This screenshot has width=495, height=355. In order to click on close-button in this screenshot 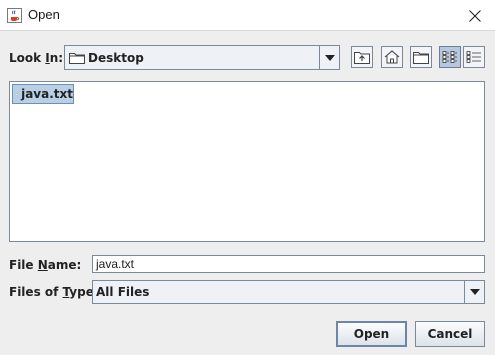, I will do `click(475, 15)`.